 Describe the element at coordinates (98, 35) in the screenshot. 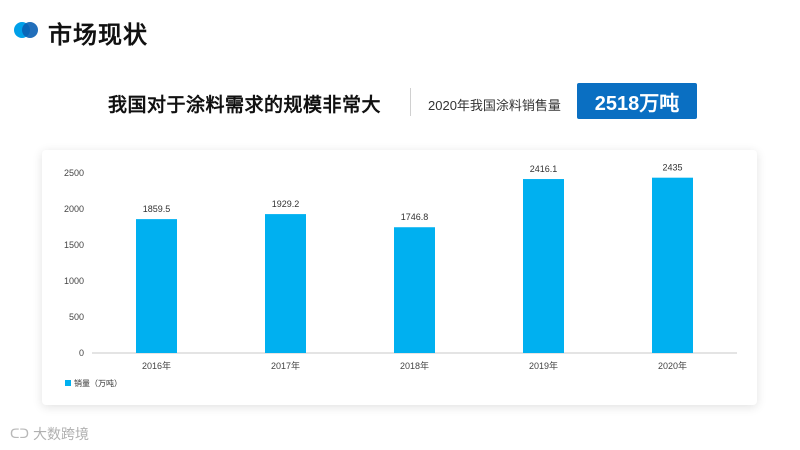

I see `page-title: 市场现状` at that location.